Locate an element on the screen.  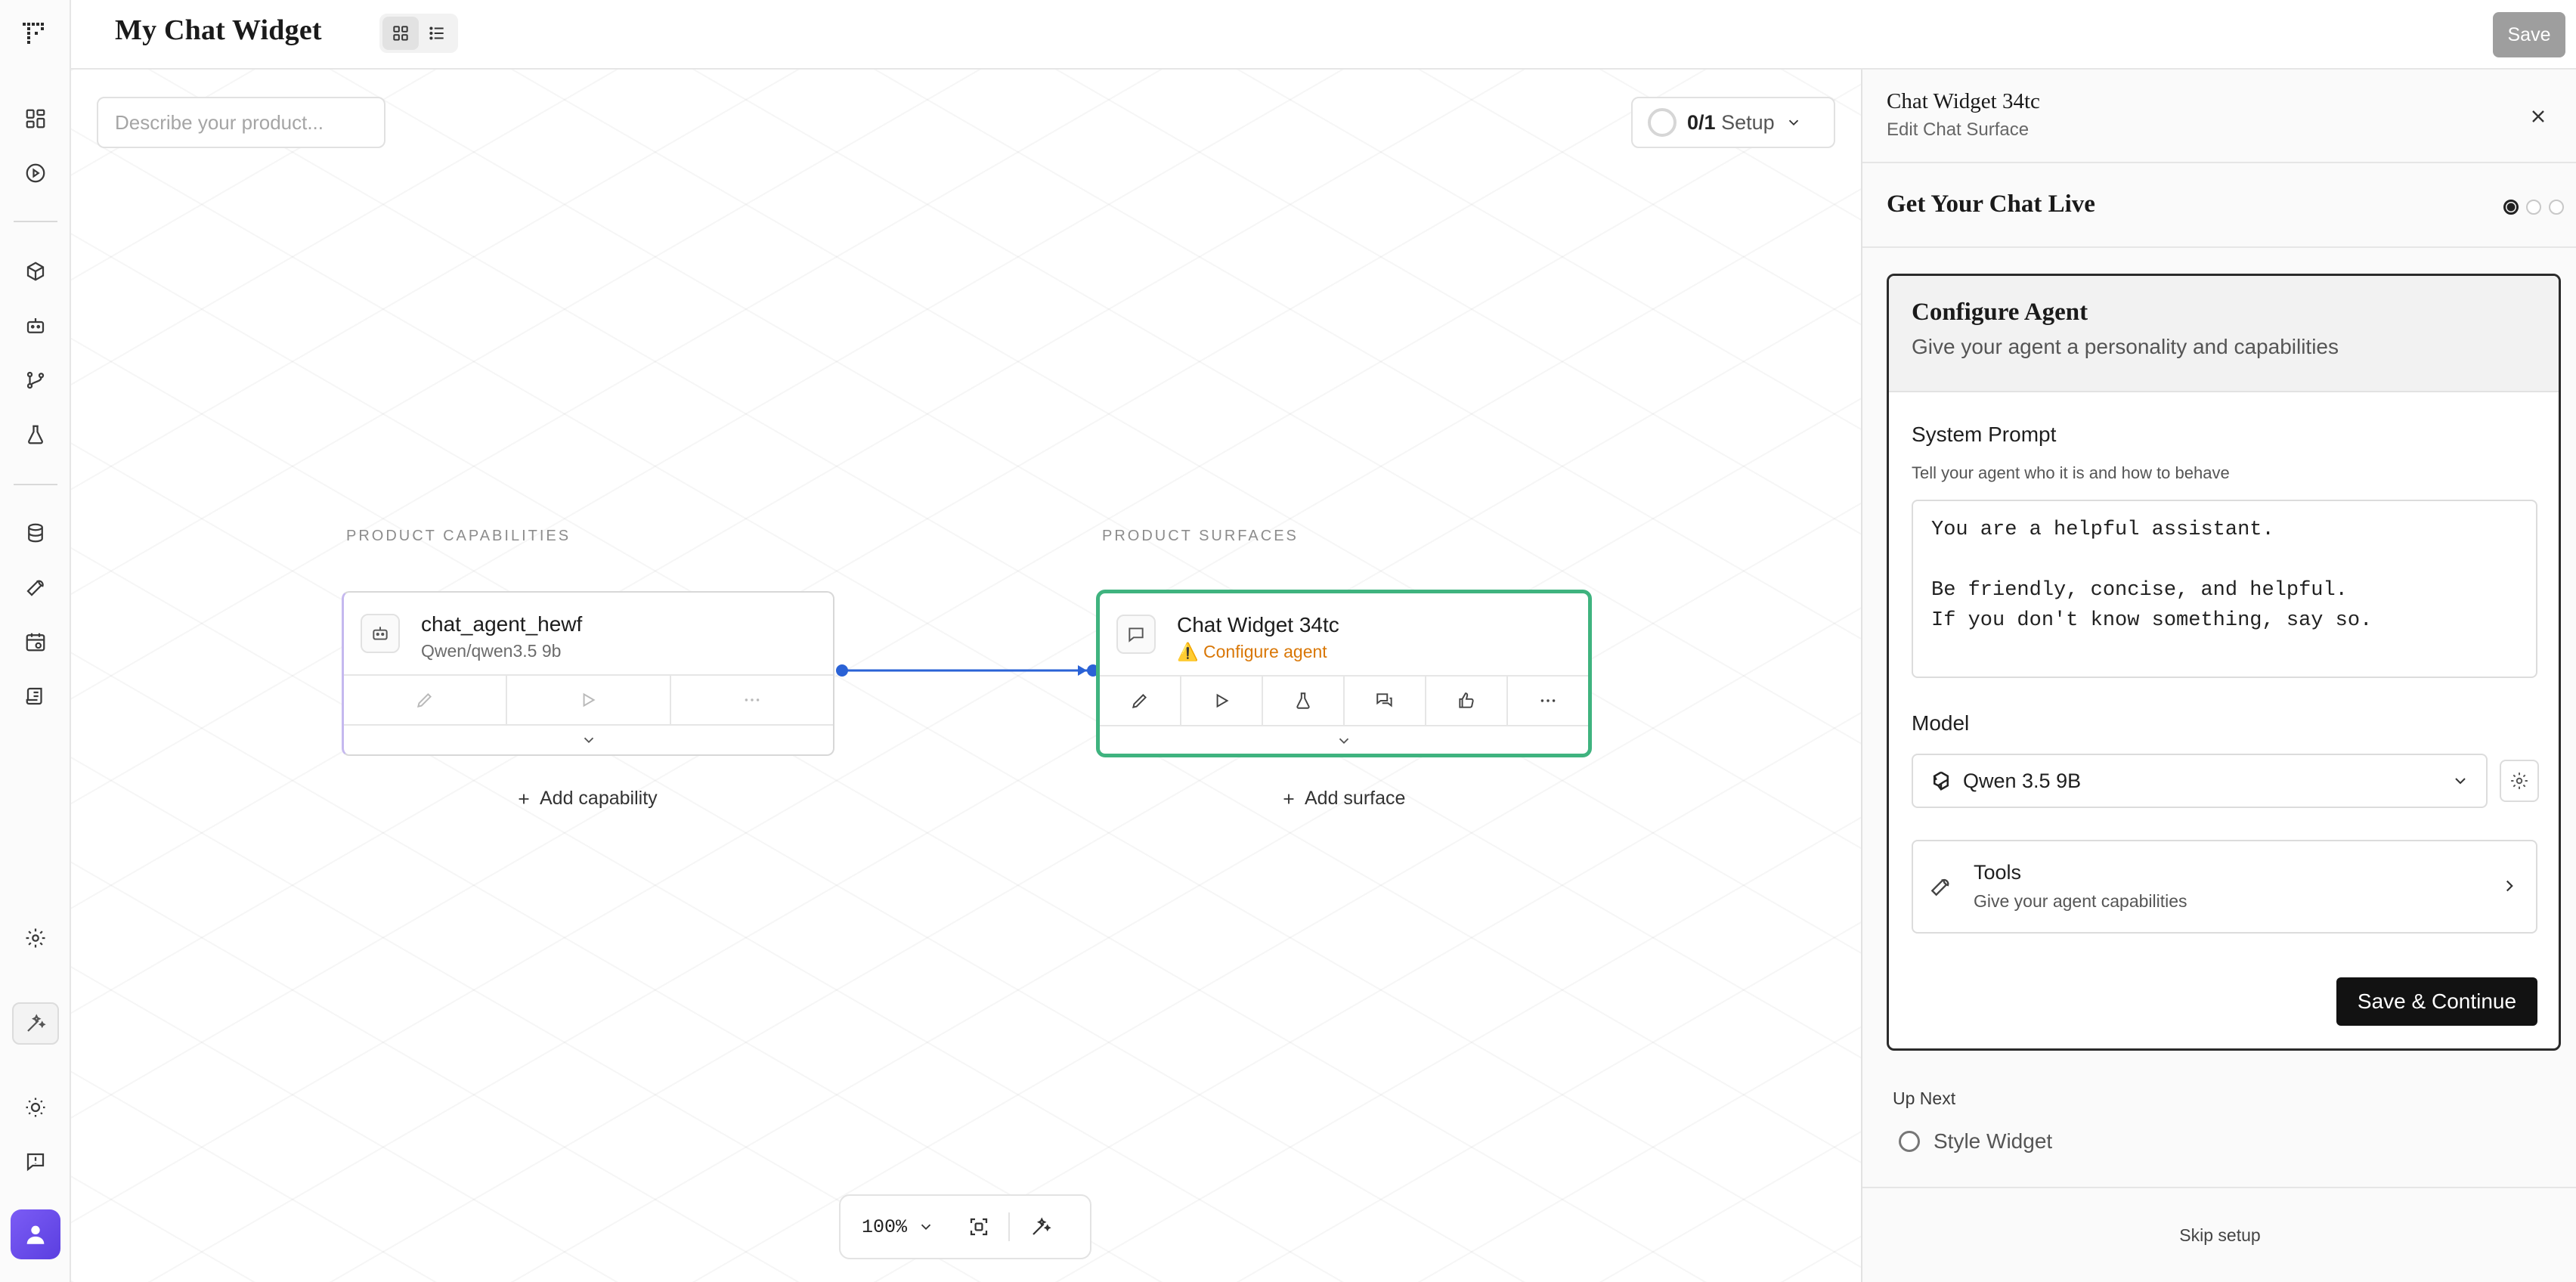
surfaces-section-label: PRODUCT SURFACES is located at coordinates (1200, 536).